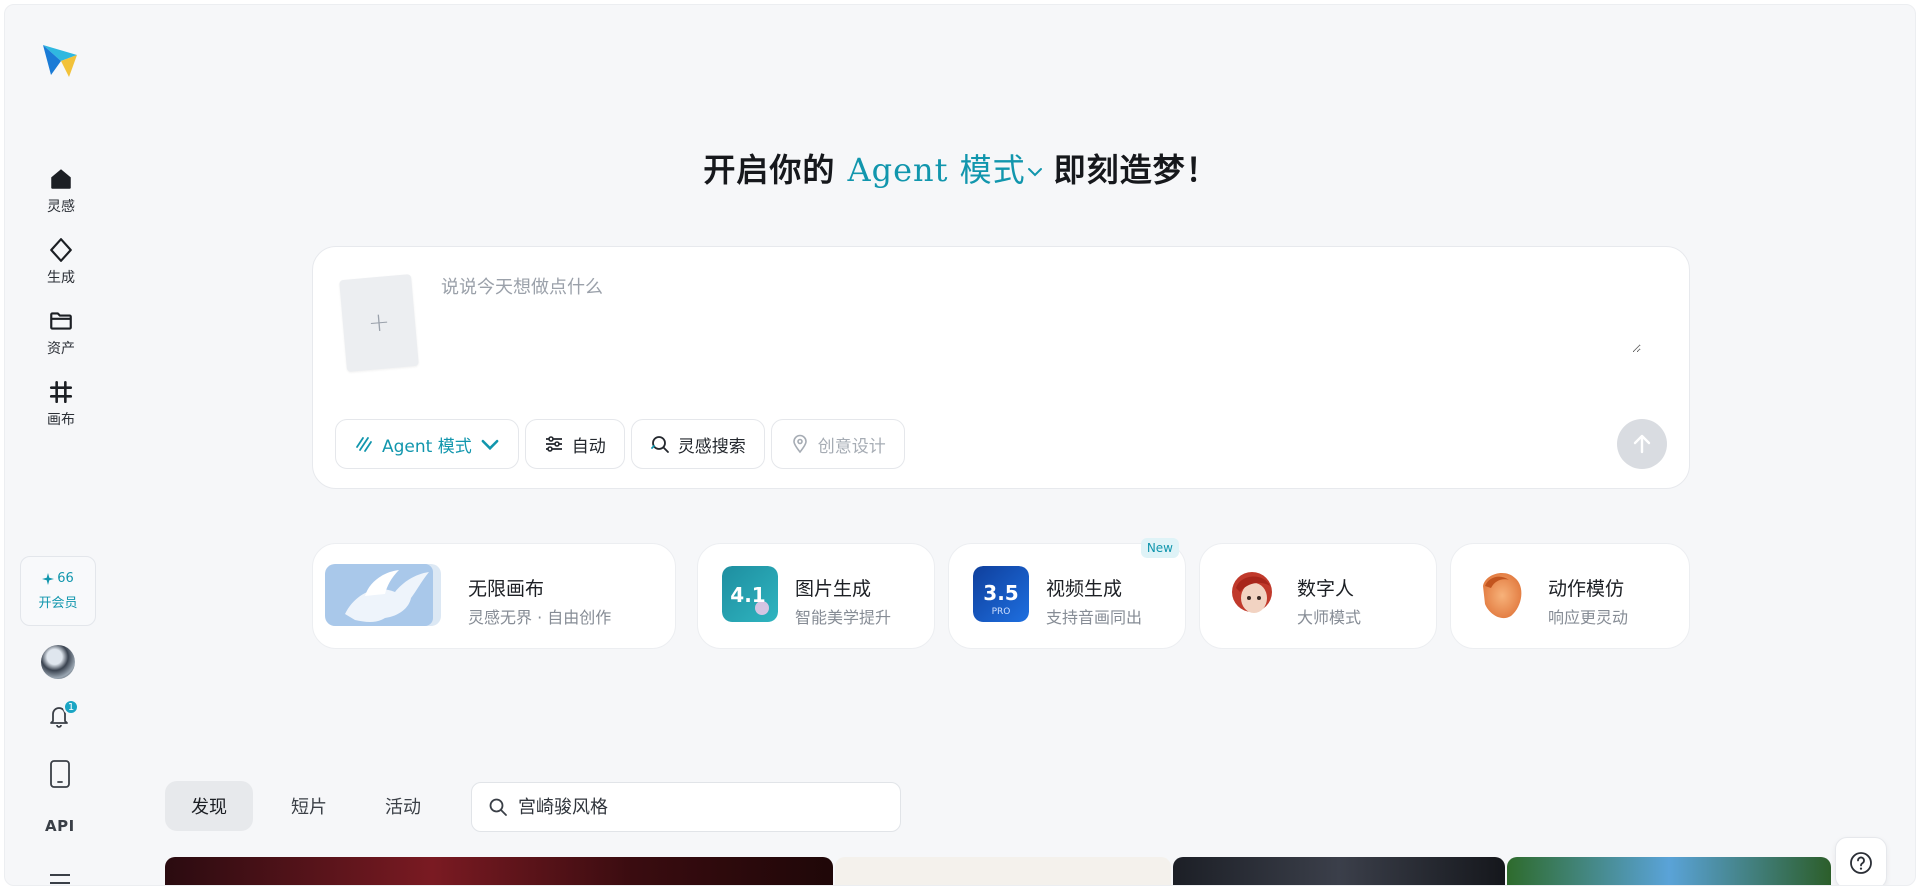 The width and height of the screenshot is (1920, 890). Describe the element at coordinates (61, 420) in the screenshot. I see `sidebar-item-label: 画布` at that location.